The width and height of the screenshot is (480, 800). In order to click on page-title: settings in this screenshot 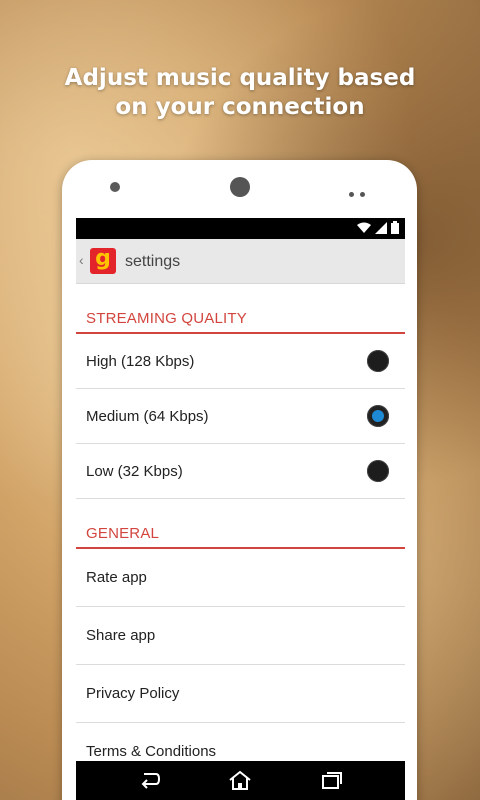, I will do `click(153, 261)`.